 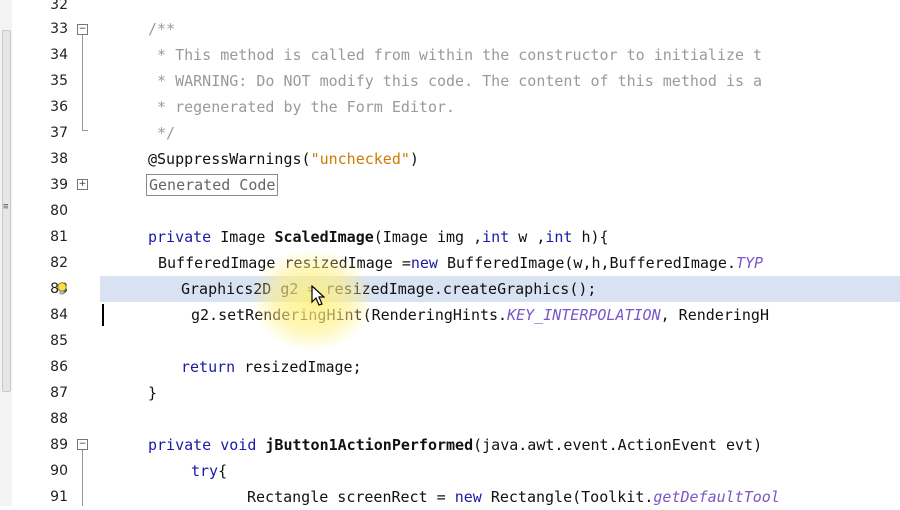 I want to click on constant-token: KEY_INTERPOLATION, so click(x=584, y=315).